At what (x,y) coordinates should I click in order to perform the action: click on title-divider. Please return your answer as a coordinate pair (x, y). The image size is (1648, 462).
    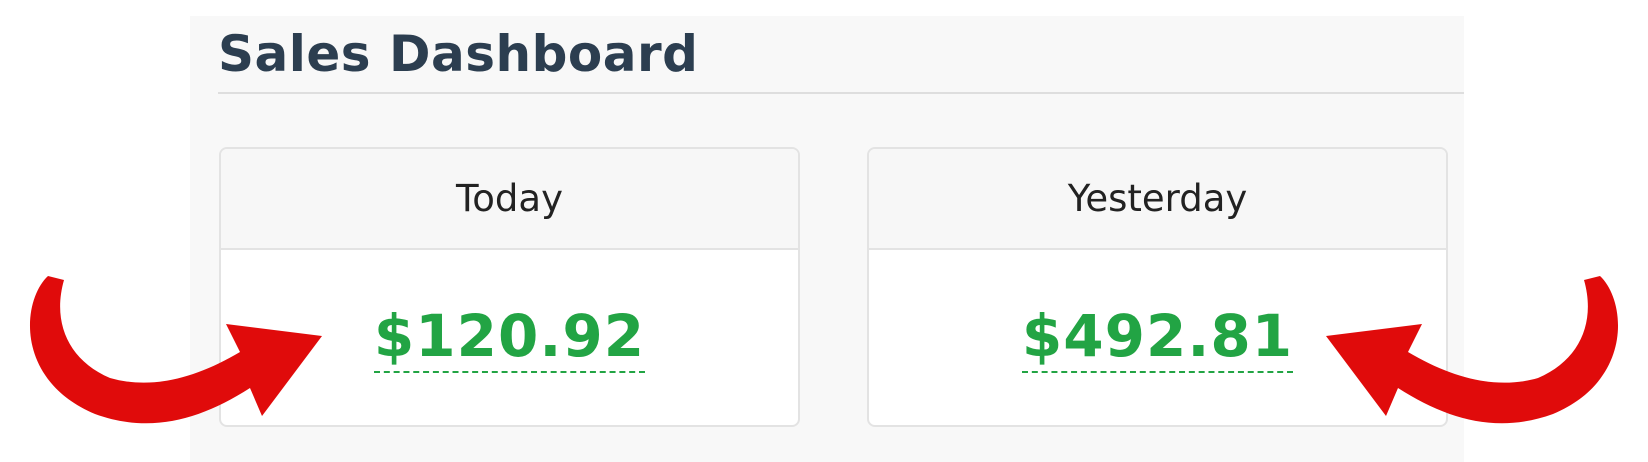
    Looking at the image, I should click on (841, 93).